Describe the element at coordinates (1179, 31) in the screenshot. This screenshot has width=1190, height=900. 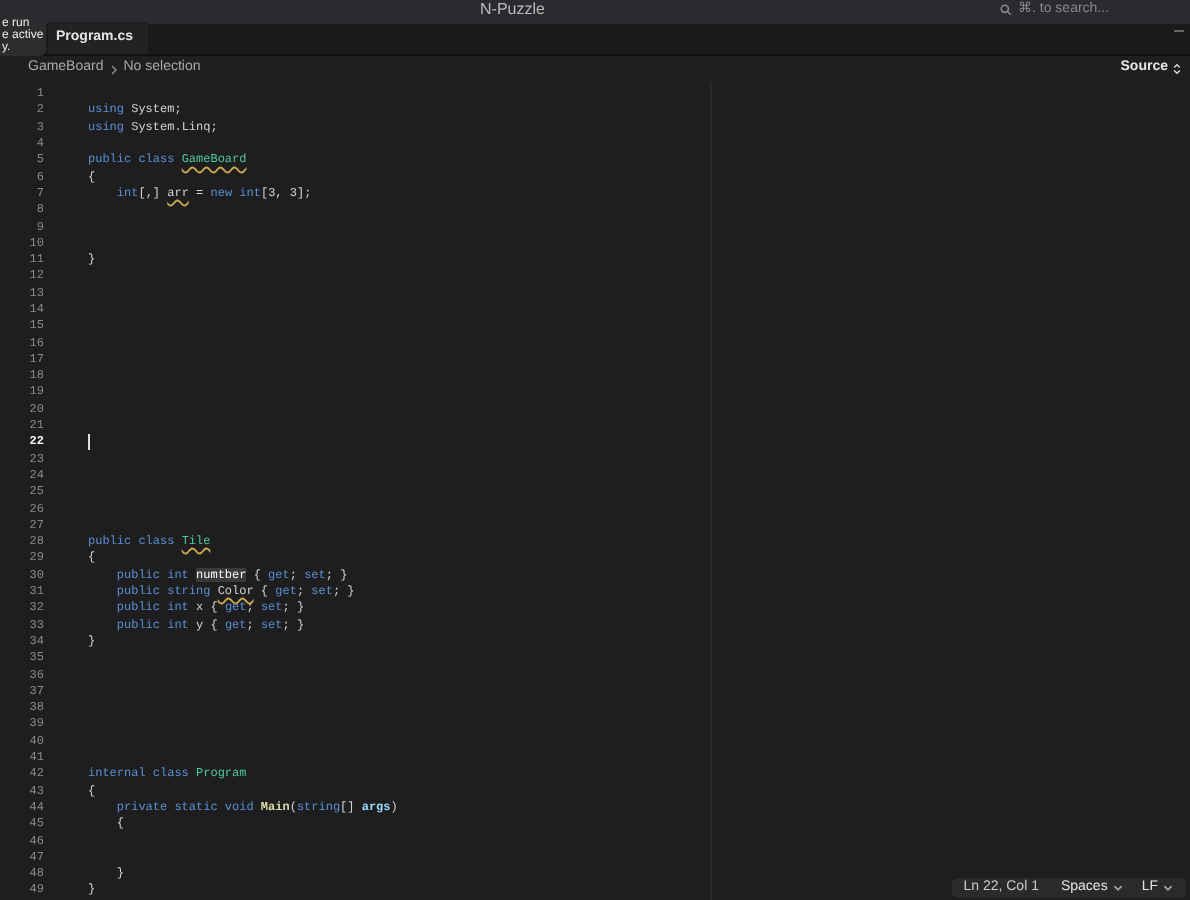
I see `minimize-icon` at that location.